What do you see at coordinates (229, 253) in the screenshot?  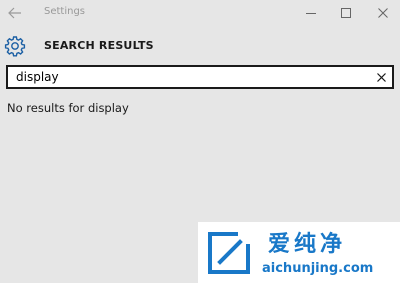 I see `watermark-logo-icon` at bounding box center [229, 253].